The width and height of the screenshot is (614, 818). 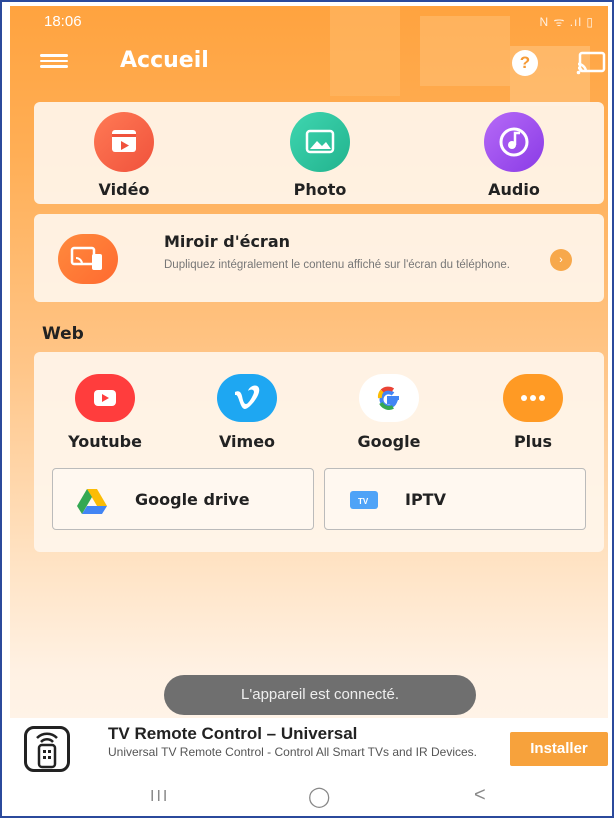 What do you see at coordinates (566, 22) in the screenshot?
I see `status-icons: N ᯤ .ıl ▯` at bounding box center [566, 22].